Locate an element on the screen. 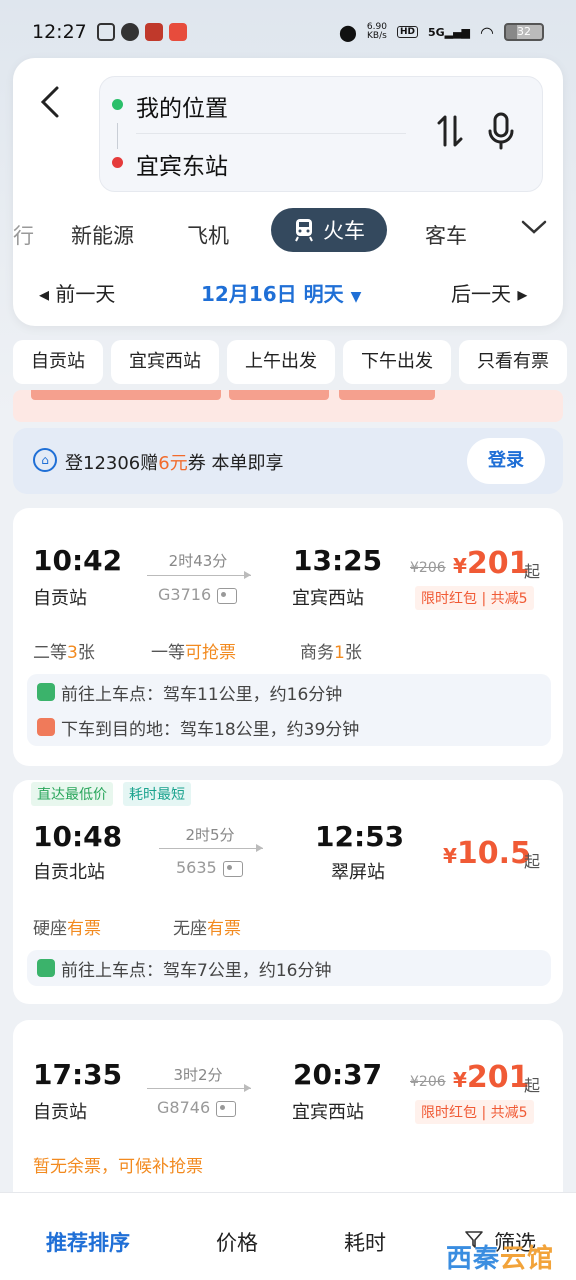 The width and height of the screenshot is (576, 1280). transfer-info: 前往上车点：驾车7公里，约16分钟 is located at coordinates (289, 968).